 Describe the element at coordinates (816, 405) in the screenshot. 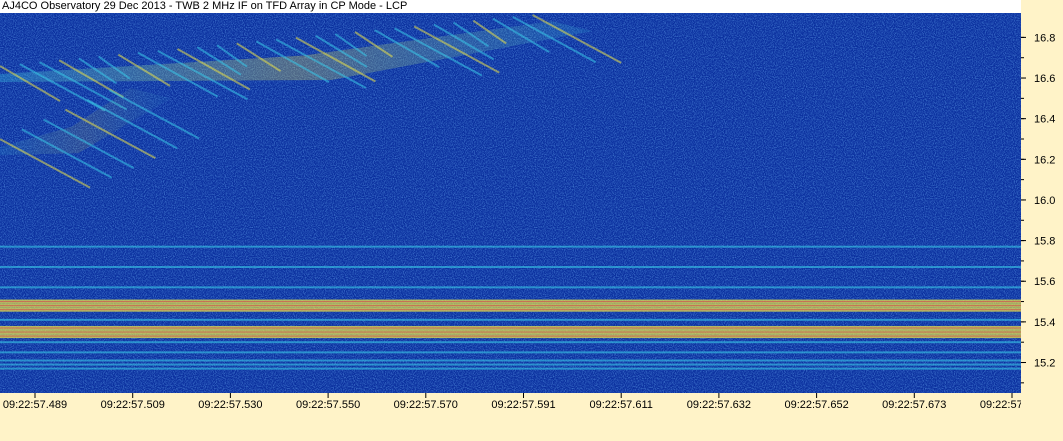

I see `x-tick-label: 09:22:57.652` at that location.